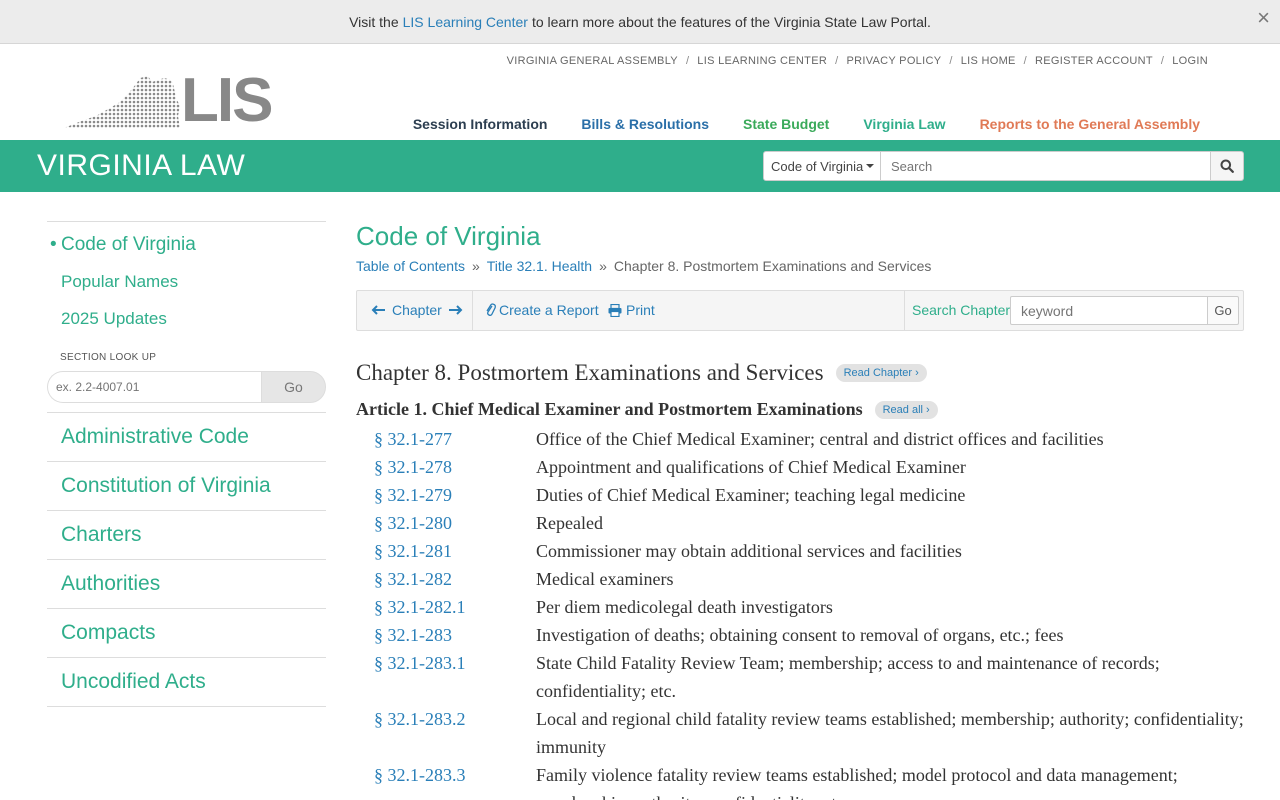  What do you see at coordinates (293, 387) in the screenshot?
I see `section-lookup-go-button: Go` at bounding box center [293, 387].